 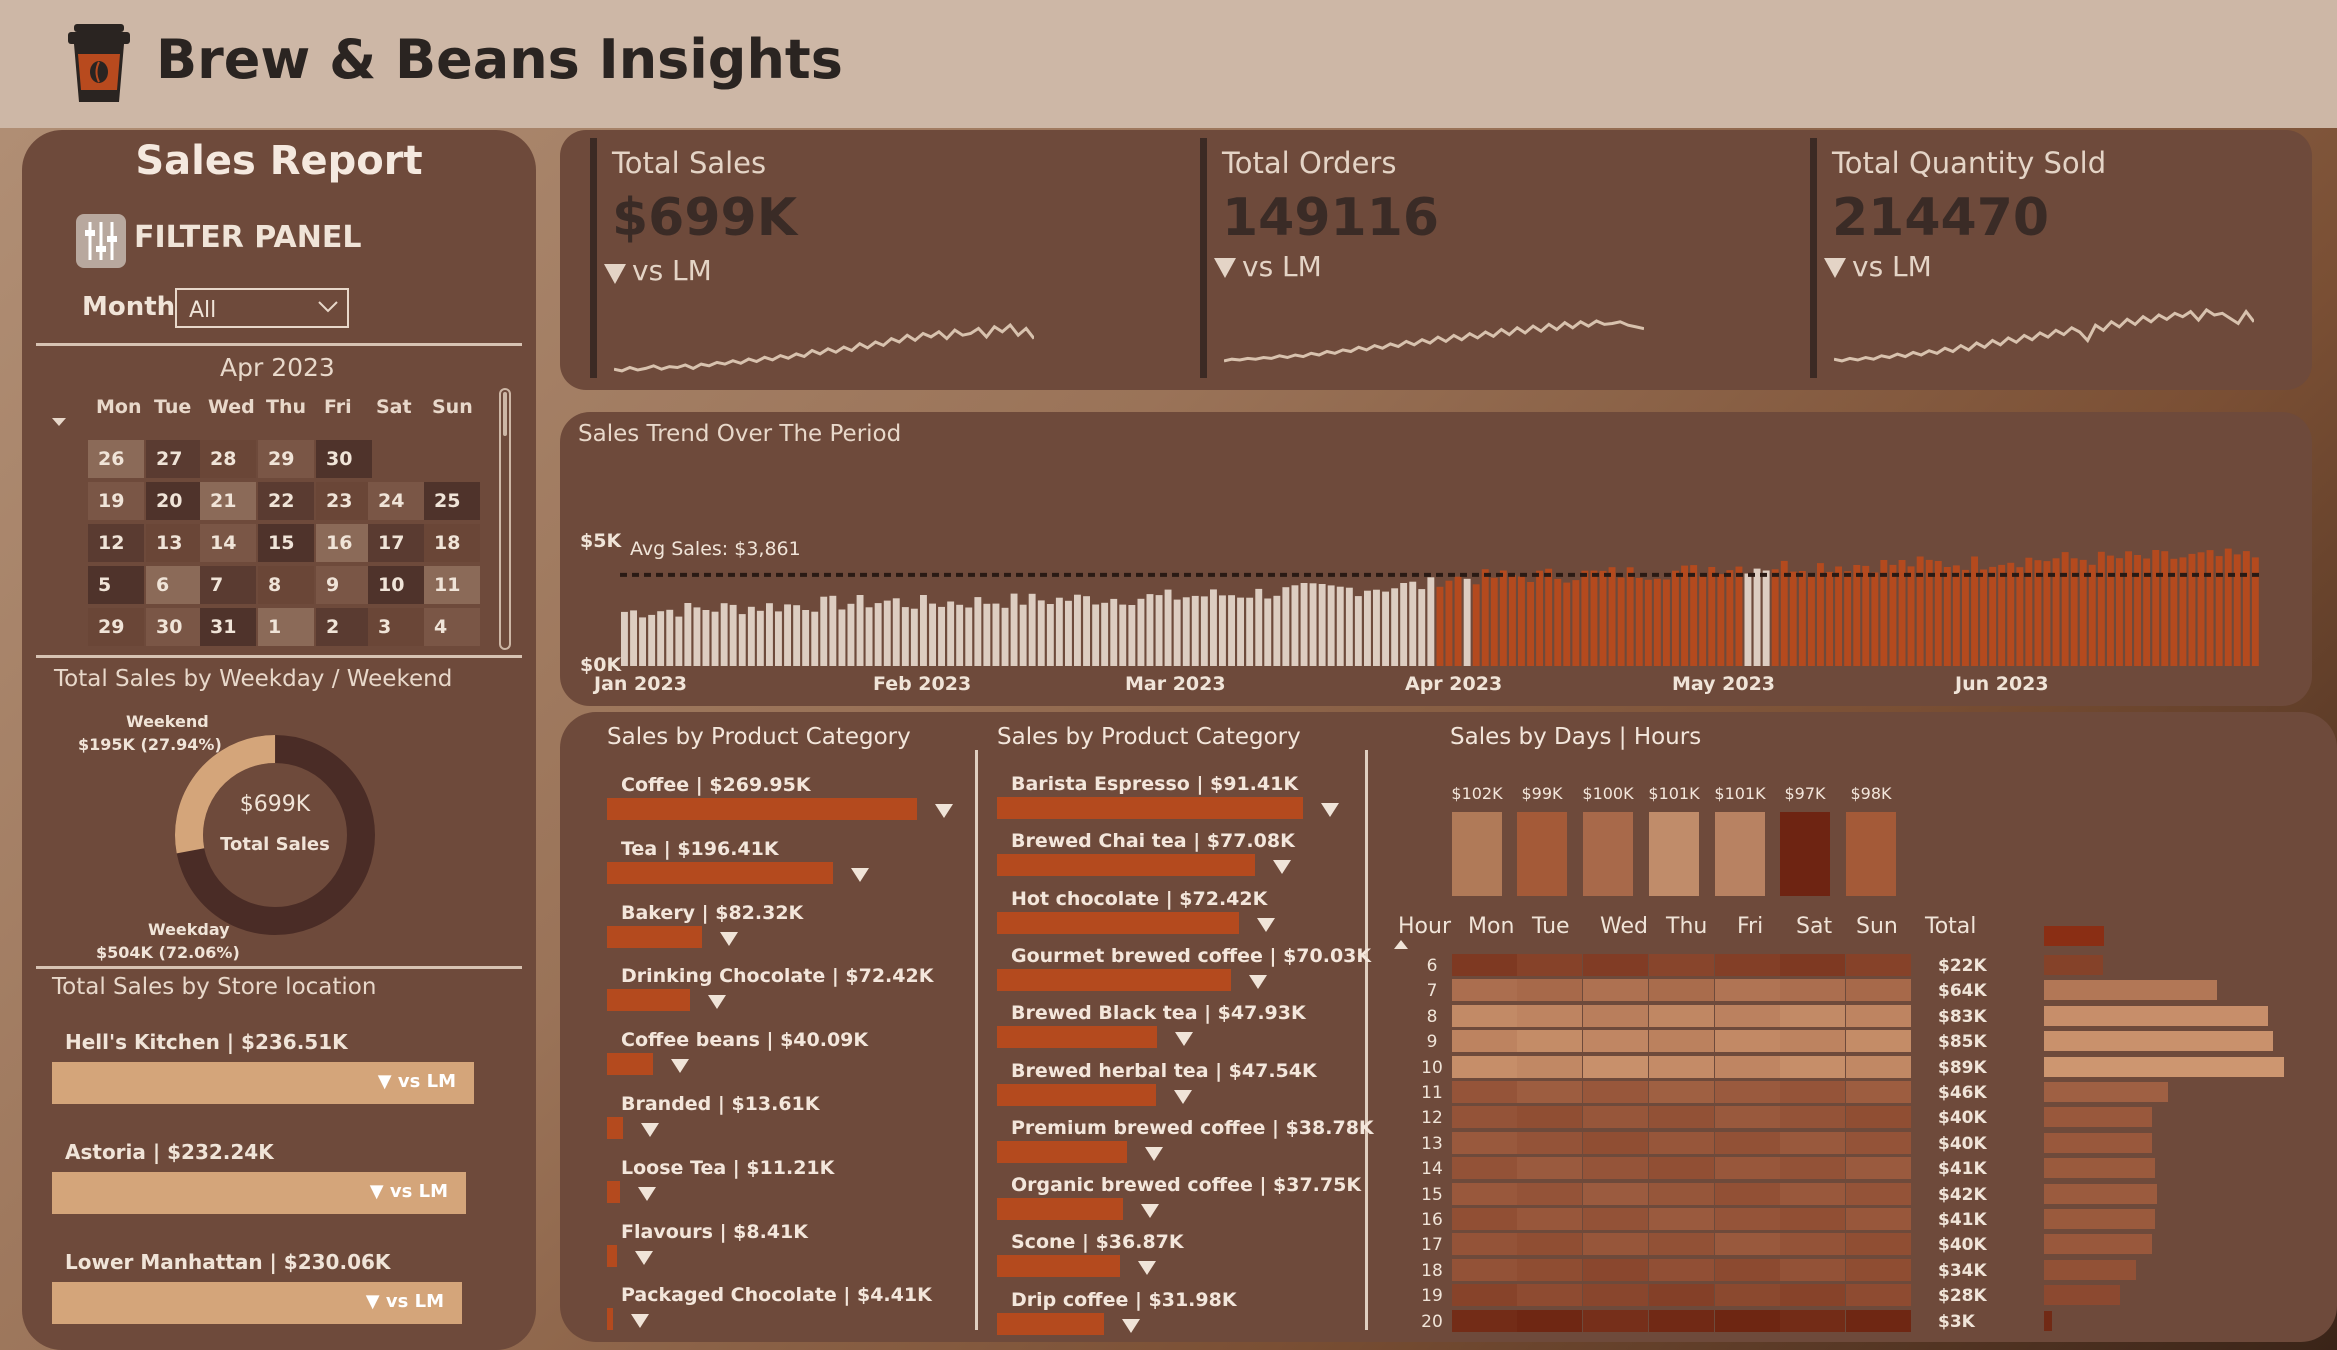 I want to click on calendar-day: 22, so click(x=286, y=501).